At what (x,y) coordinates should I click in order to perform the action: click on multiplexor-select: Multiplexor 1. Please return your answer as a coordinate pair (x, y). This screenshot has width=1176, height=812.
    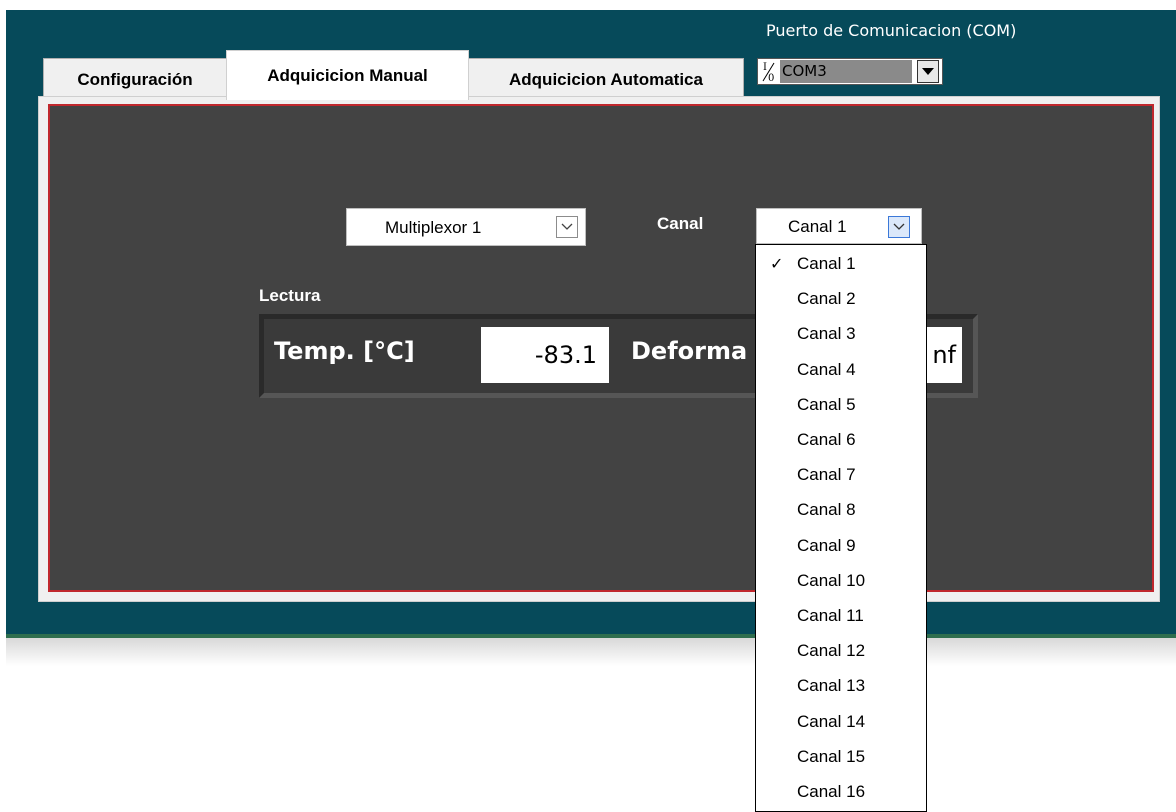
    Looking at the image, I should click on (466, 227).